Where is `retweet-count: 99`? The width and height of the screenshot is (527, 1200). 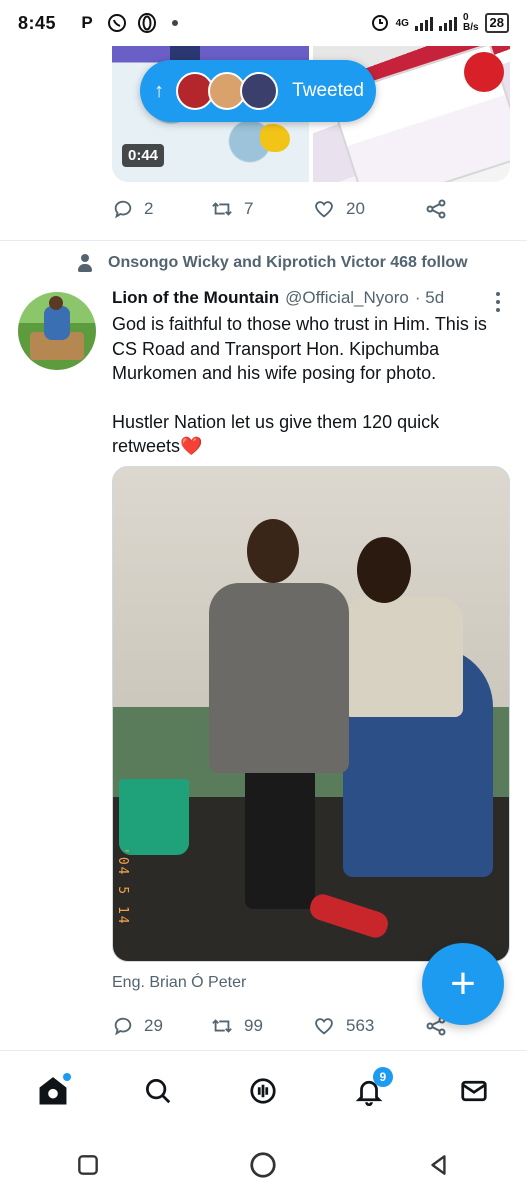
retweet-count: 99 is located at coordinates (253, 1025).